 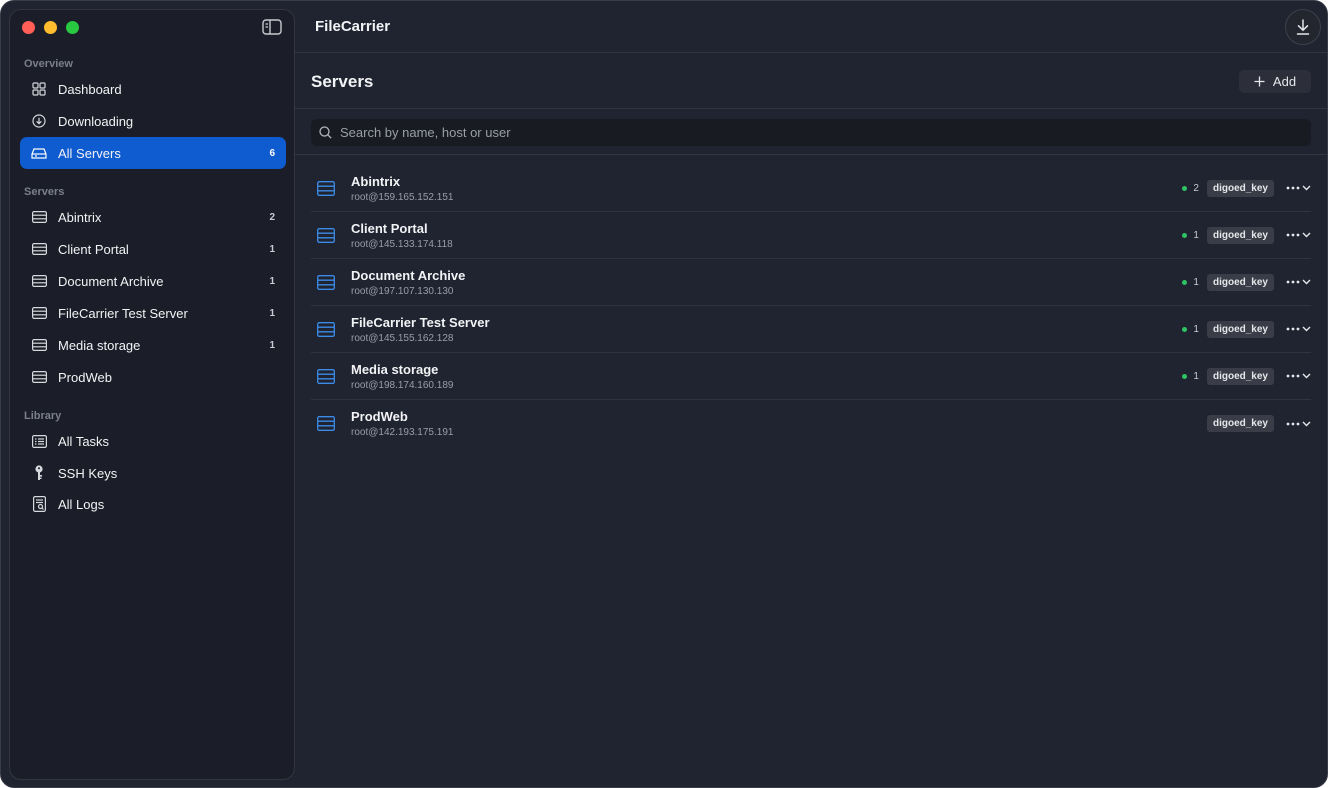 I want to click on search-bar, so click(x=811, y=132).